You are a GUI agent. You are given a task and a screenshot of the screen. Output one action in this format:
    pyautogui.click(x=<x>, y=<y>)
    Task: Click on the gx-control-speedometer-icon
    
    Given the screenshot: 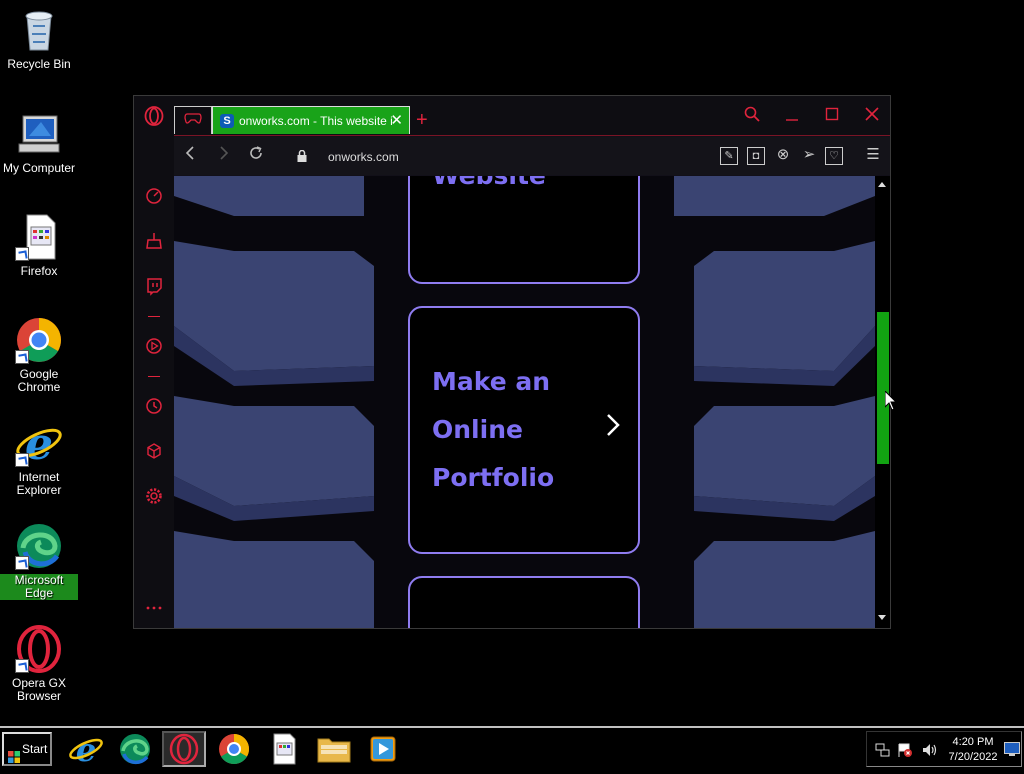 What is the action you would take?
    pyautogui.click(x=154, y=196)
    